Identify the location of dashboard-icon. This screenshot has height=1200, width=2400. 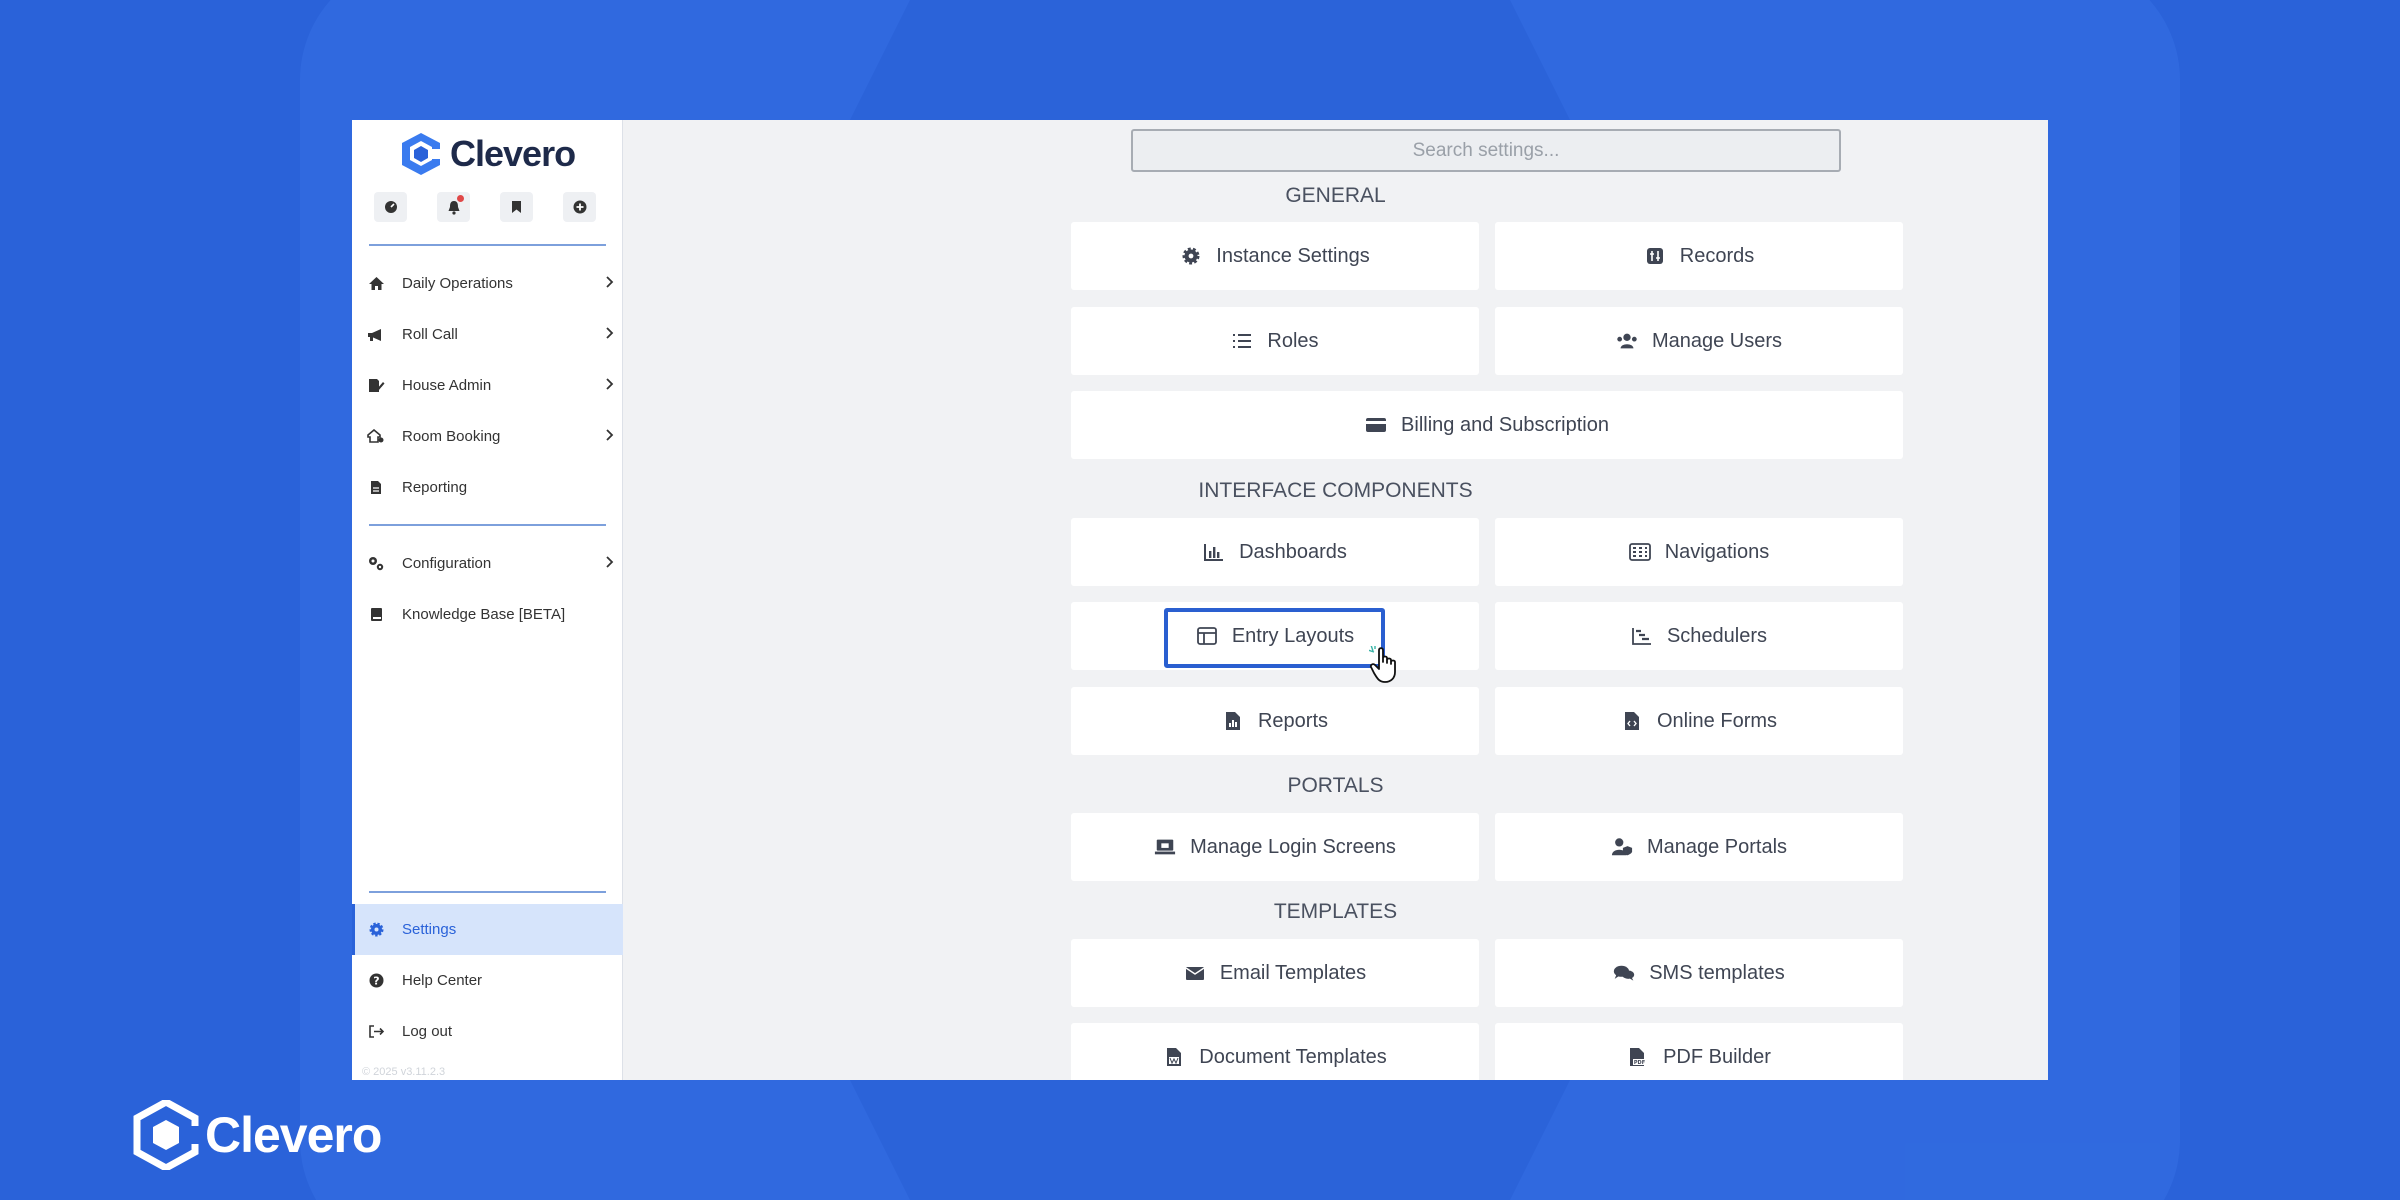
(390, 207).